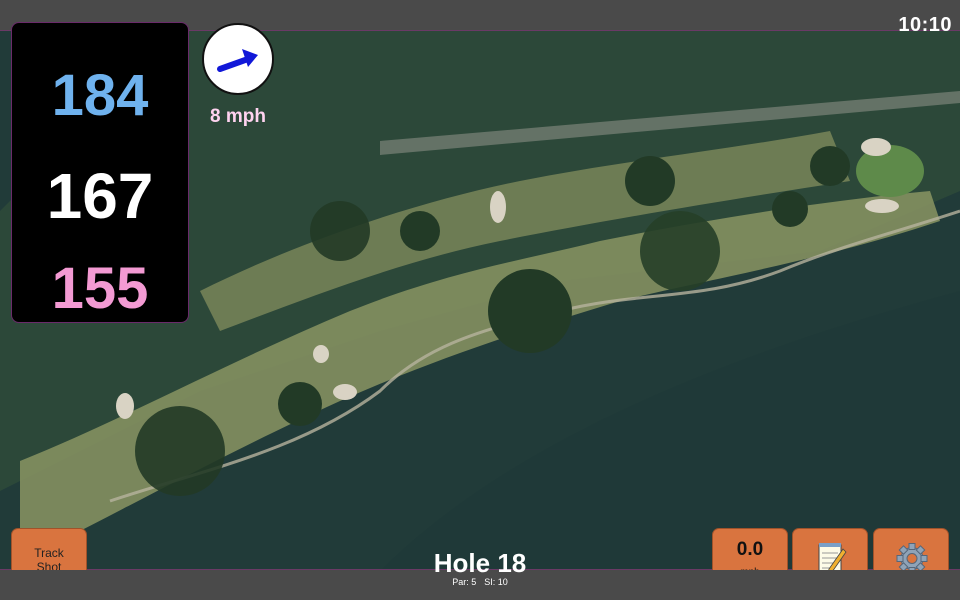 This screenshot has height=600, width=960. Describe the element at coordinates (100, 95) in the screenshot. I see `back-distance: 184` at that location.